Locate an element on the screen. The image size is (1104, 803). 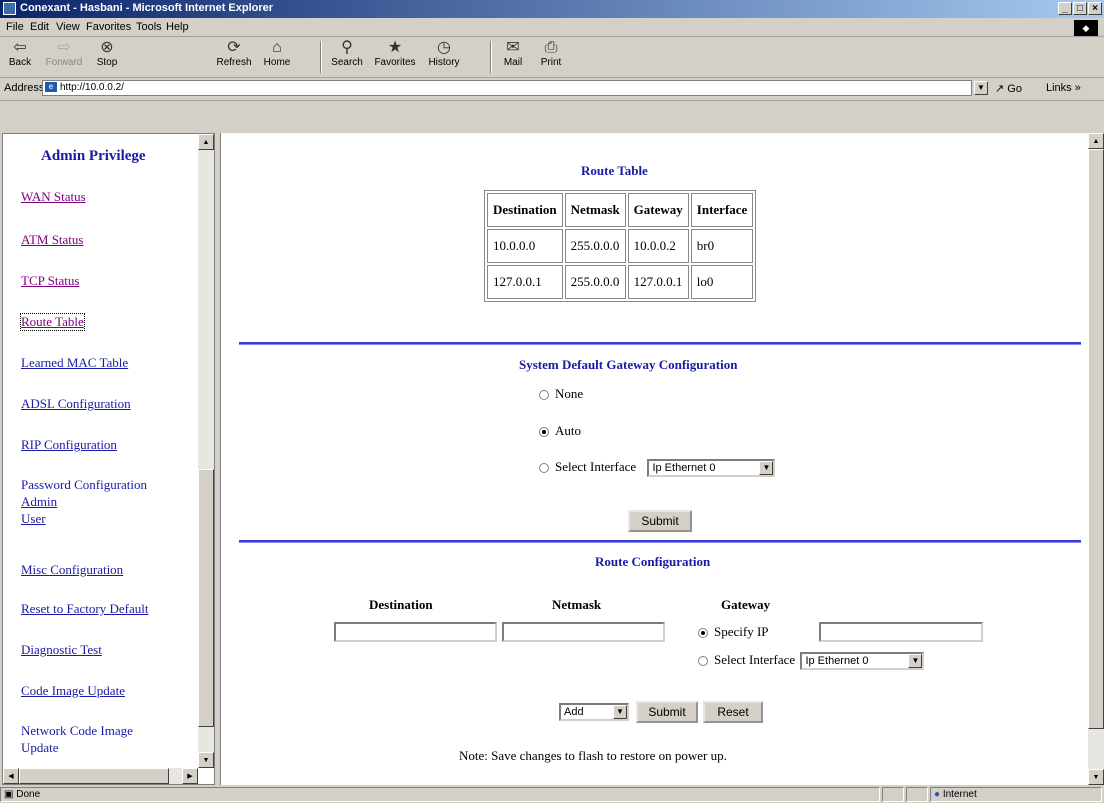
table-cell: 10.0.0.2 is located at coordinates (658, 246).